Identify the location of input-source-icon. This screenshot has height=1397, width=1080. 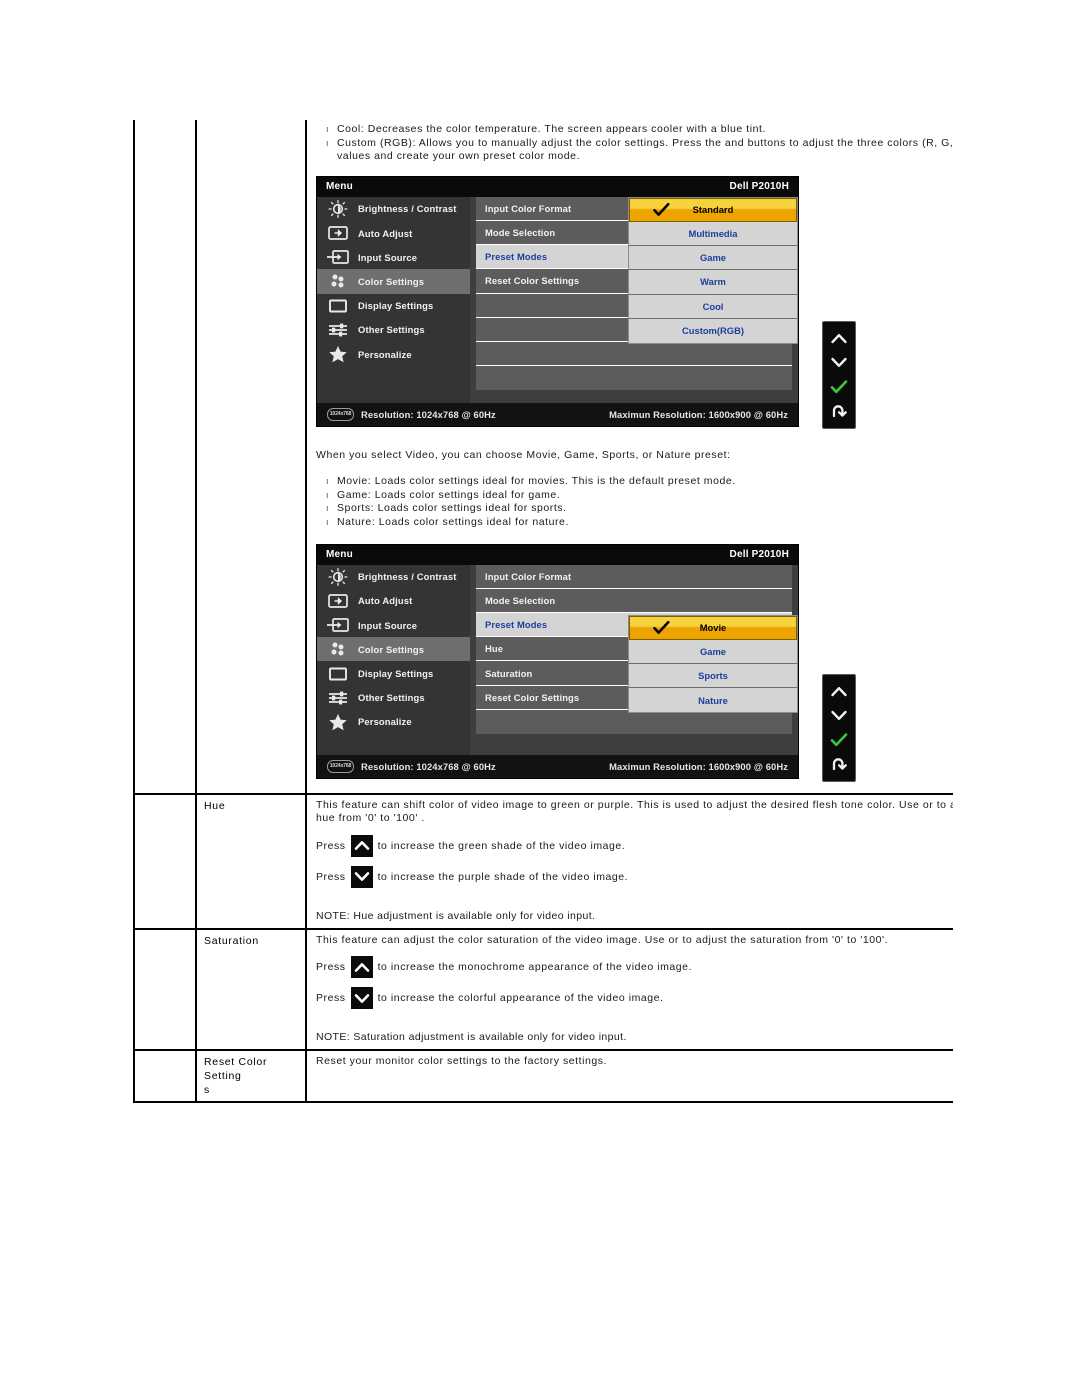
(338, 257).